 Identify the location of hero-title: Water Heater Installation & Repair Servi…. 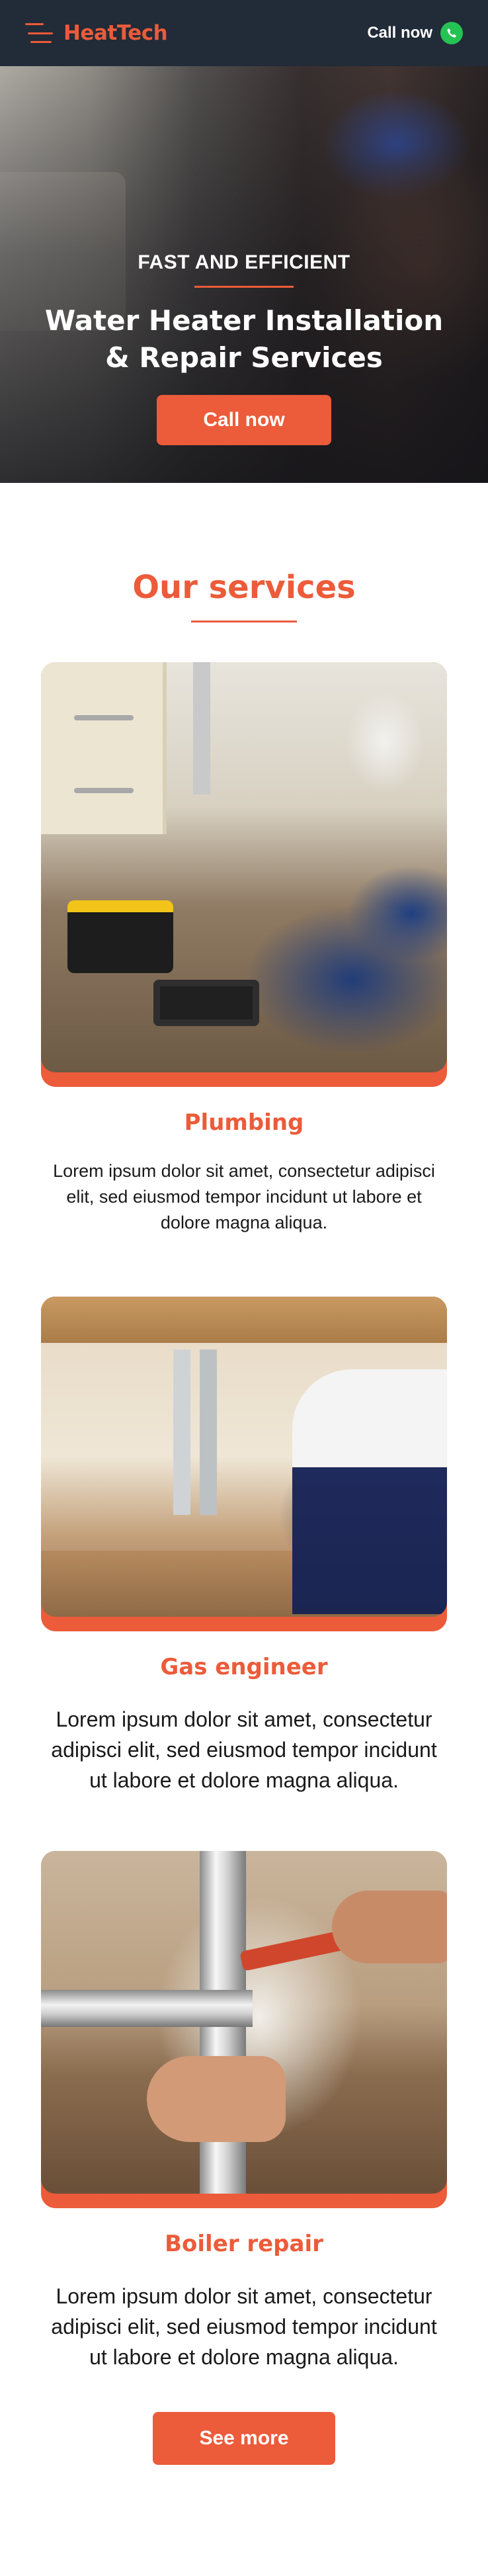
(244, 339).